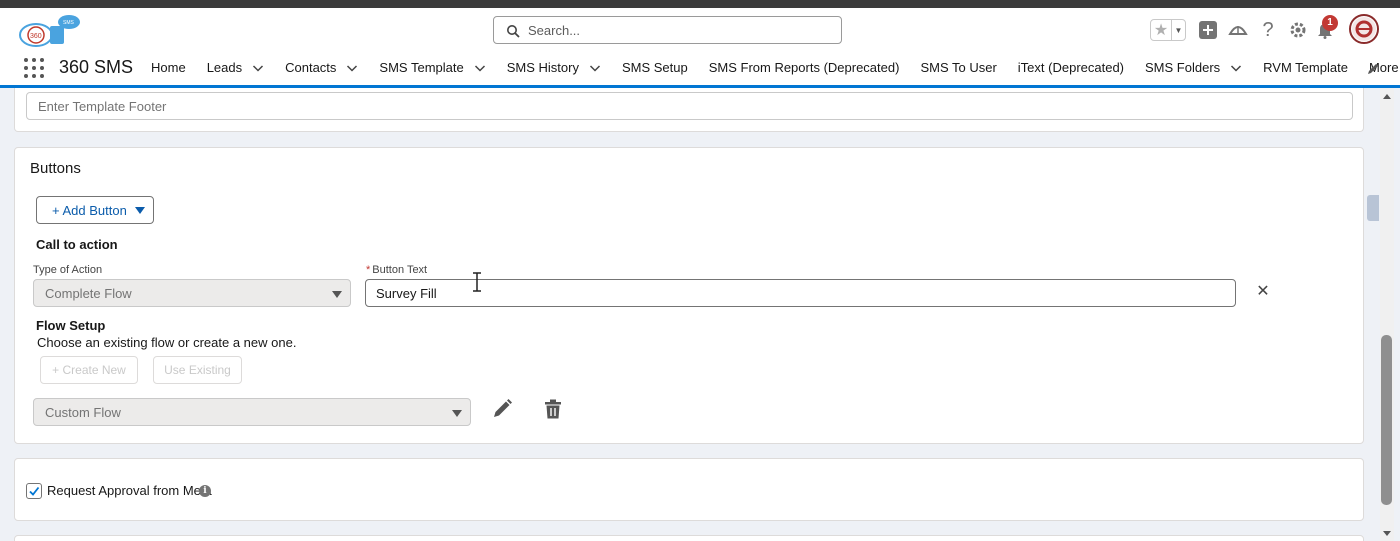 The height and width of the screenshot is (541, 1400). Describe the element at coordinates (1268, 30) in the screenshot. I see `help-icon: ?` at that location.